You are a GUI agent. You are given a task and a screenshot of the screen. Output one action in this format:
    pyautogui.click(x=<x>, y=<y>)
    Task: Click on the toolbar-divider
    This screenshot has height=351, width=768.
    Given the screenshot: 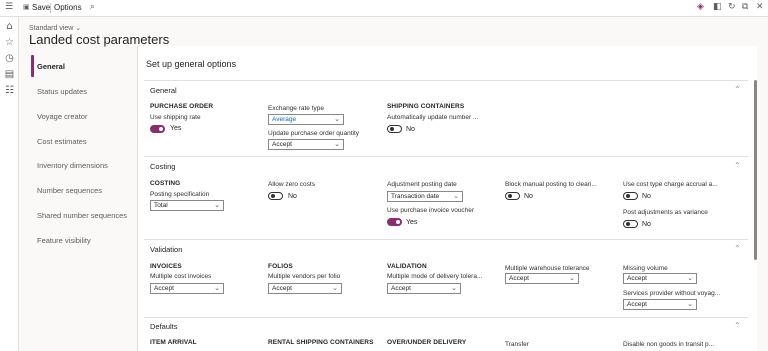 What is the action you would take?
    pyautogui.click(x=50, y=8)
    